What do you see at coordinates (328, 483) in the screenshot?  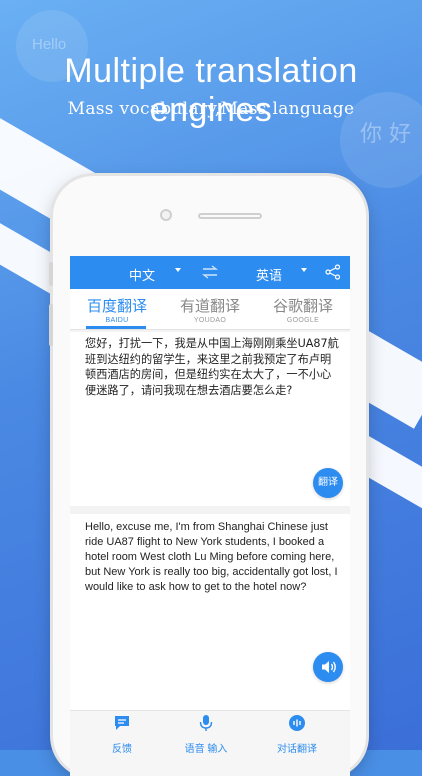 I see `translate-button: 翻译` at bounding box center [328, 483].